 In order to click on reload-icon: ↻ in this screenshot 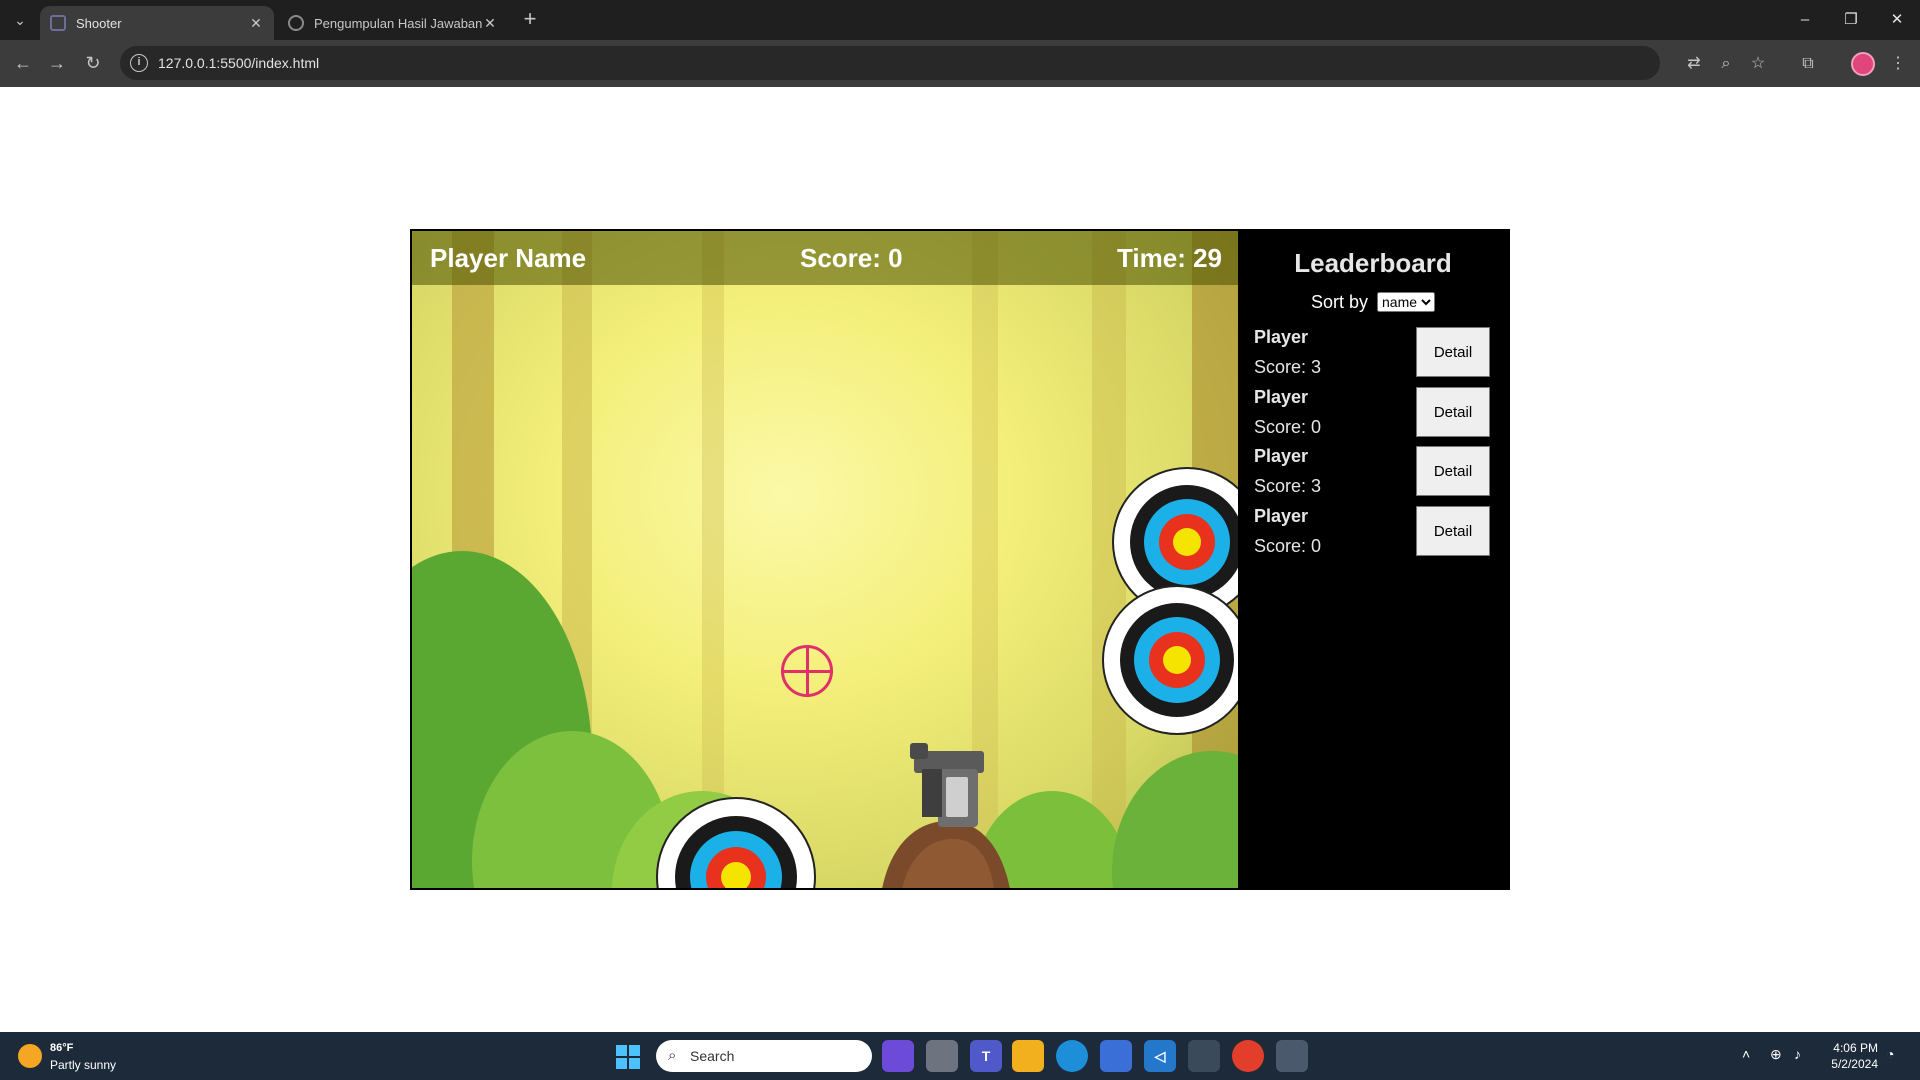, I will do `click(93, 63)`.